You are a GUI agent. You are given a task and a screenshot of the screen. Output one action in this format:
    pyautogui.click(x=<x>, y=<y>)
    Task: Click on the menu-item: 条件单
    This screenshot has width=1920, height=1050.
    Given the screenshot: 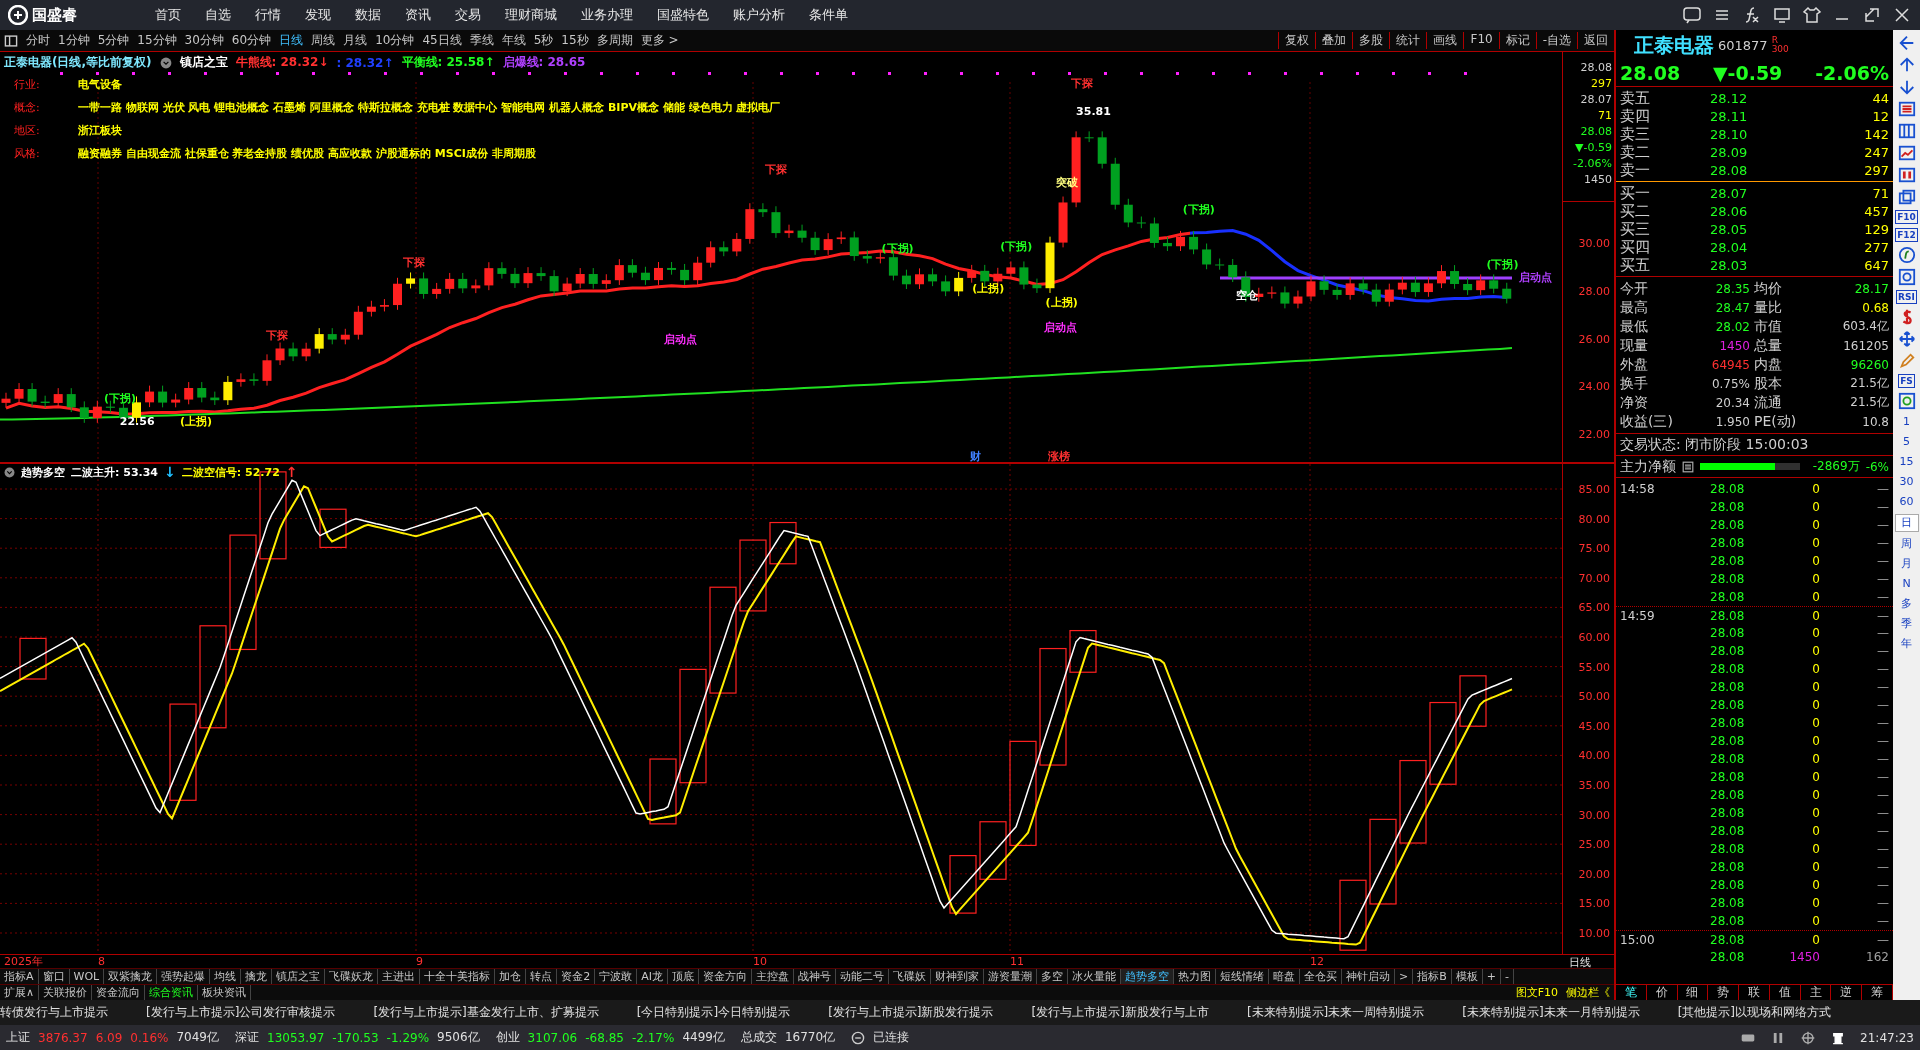 What is the action you would take?
    pyautogui.click(x=828, y=15)
    